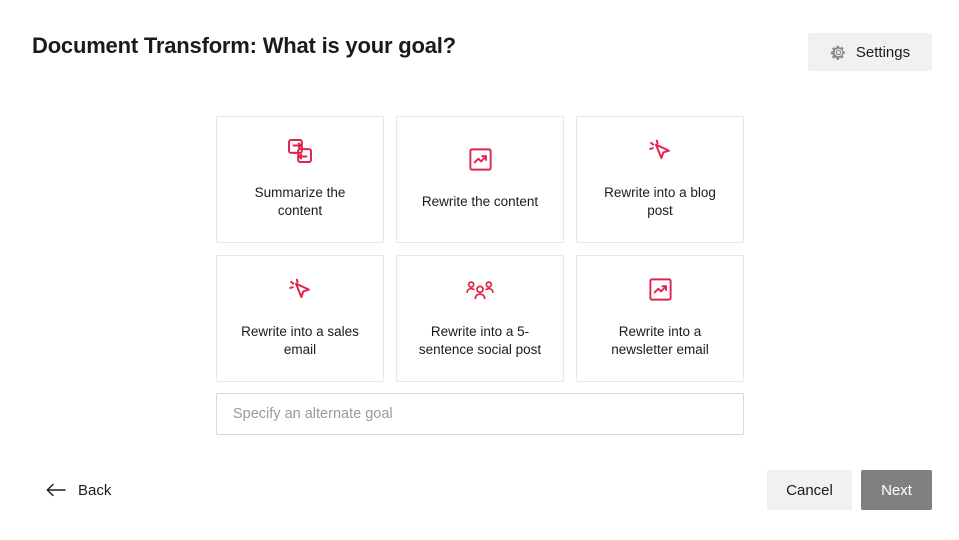 The image size is (959, 540). I want to click on goal-card-rewrite-into-a-newsletter-email: Rewrite into a newsletter email, so click(660, 318).